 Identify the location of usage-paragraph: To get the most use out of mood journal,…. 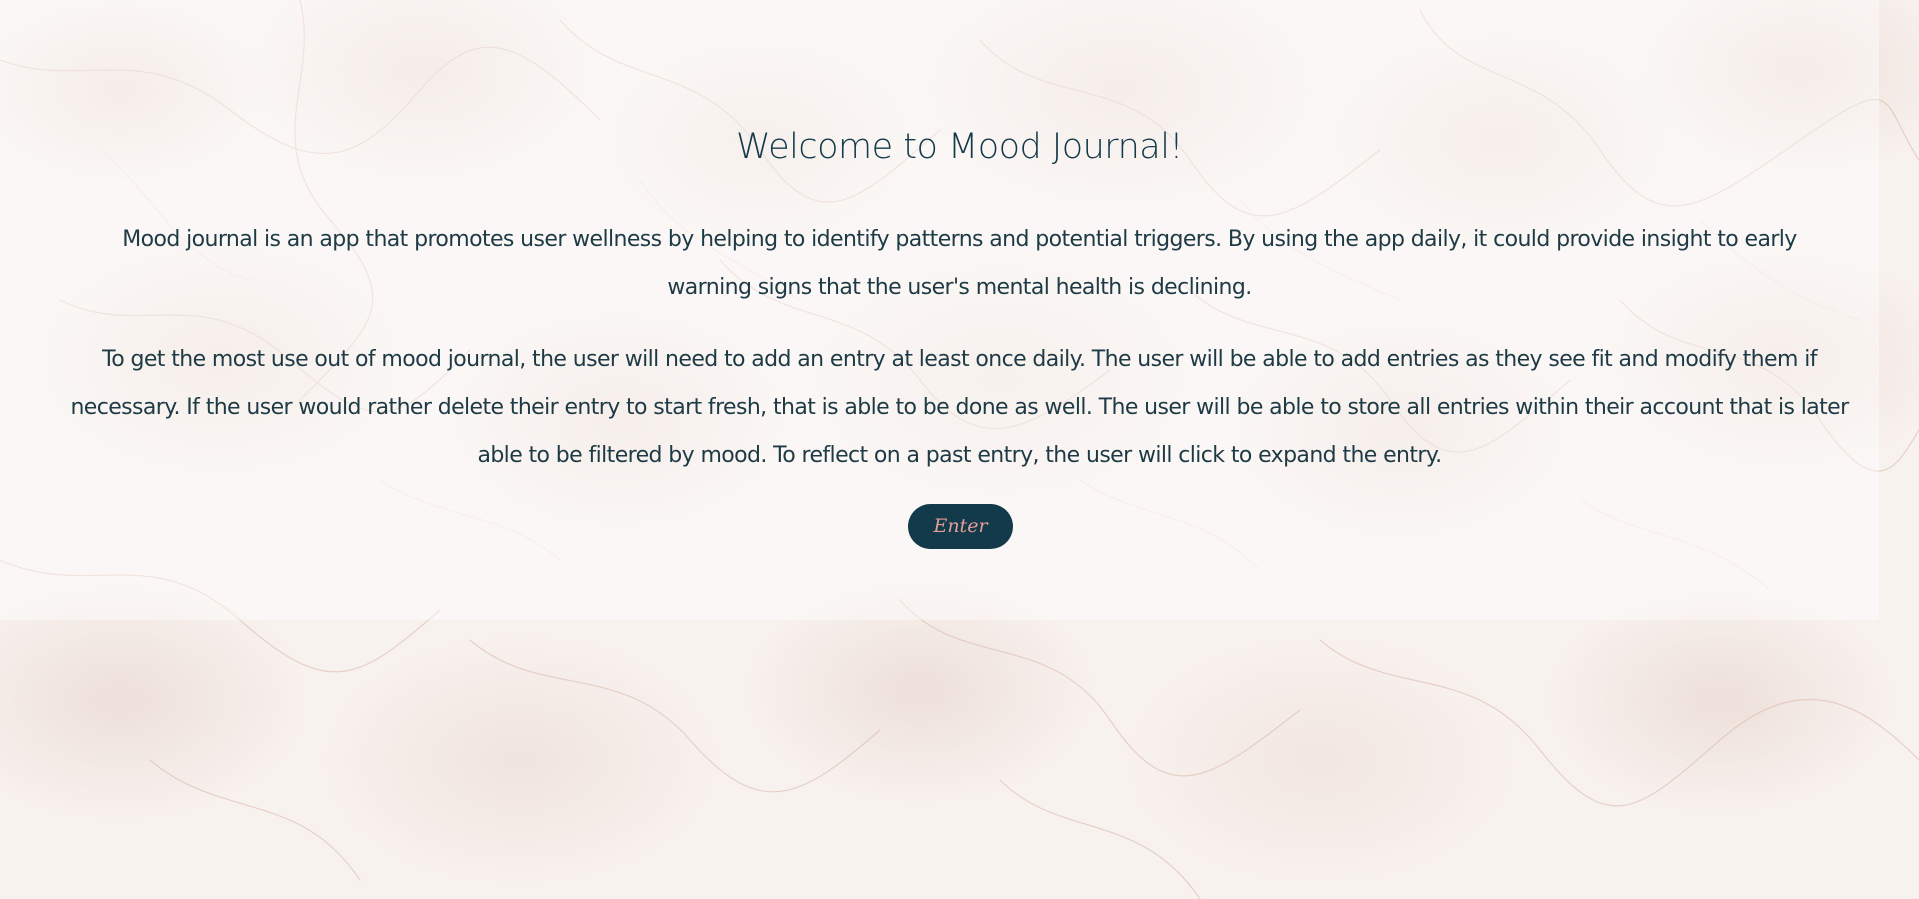
(959, 407).